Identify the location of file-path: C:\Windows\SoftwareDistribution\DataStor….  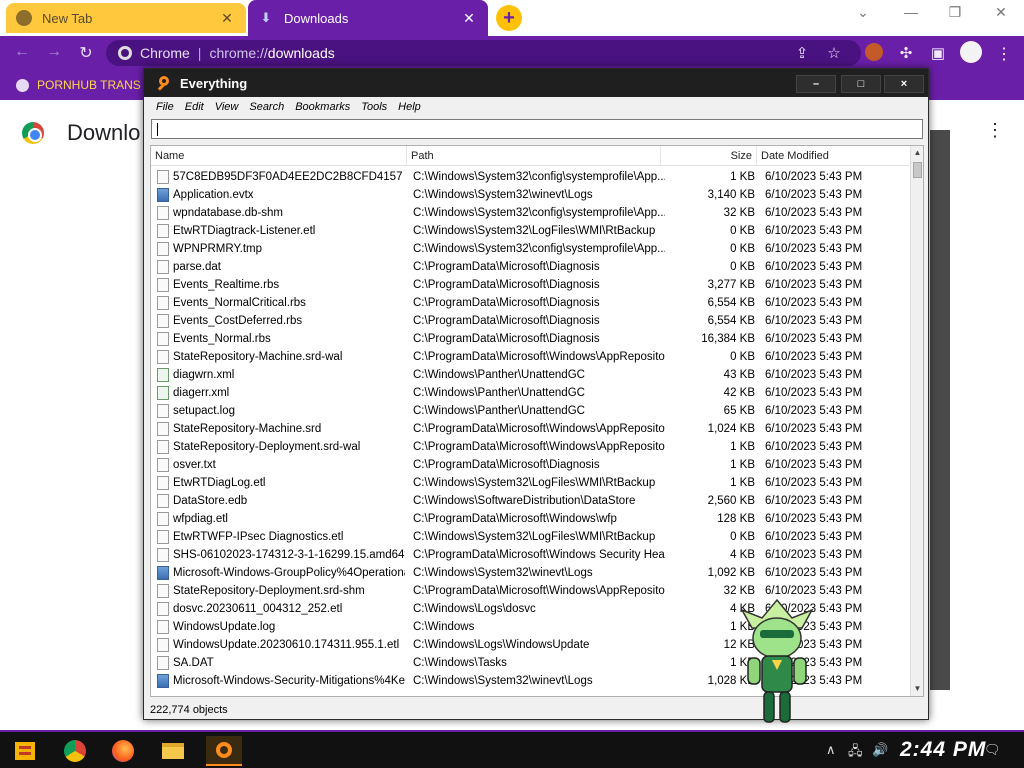
(524, 501).